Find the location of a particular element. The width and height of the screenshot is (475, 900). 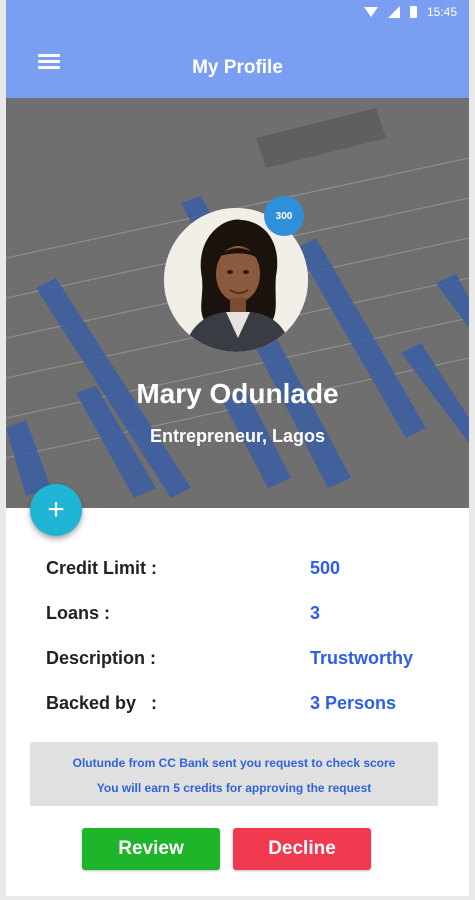

app-bar: My Profile is located at coordinates (237, 63).